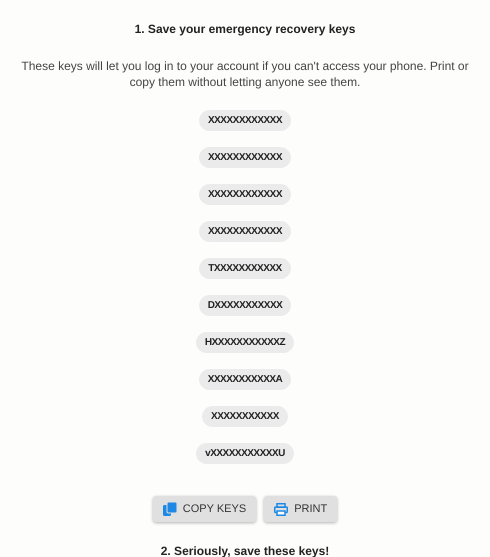 The height and width of the screenshot is (557, 490). Describe the element at coordinates (245, 268) in the screenshot. I see `recovery-key: TXXXXXXXXXXX` at that location.